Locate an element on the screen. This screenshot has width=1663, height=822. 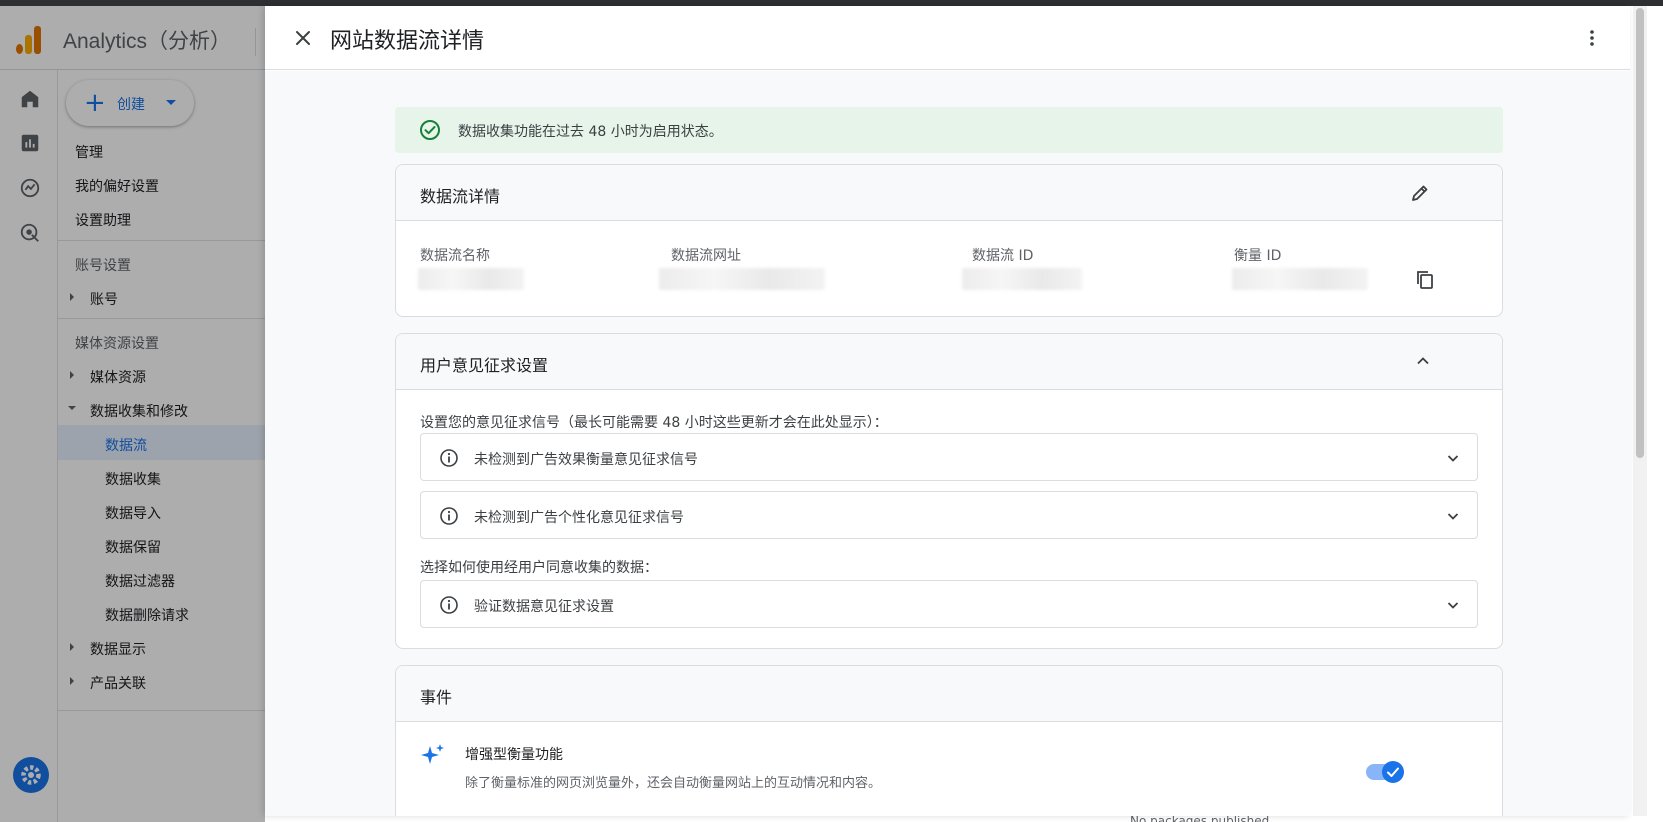
stream-details-card: 数据流详情 数据流名称 数据流网址 数据流 ID 衡量 ID is located at coordinates (949, 240).